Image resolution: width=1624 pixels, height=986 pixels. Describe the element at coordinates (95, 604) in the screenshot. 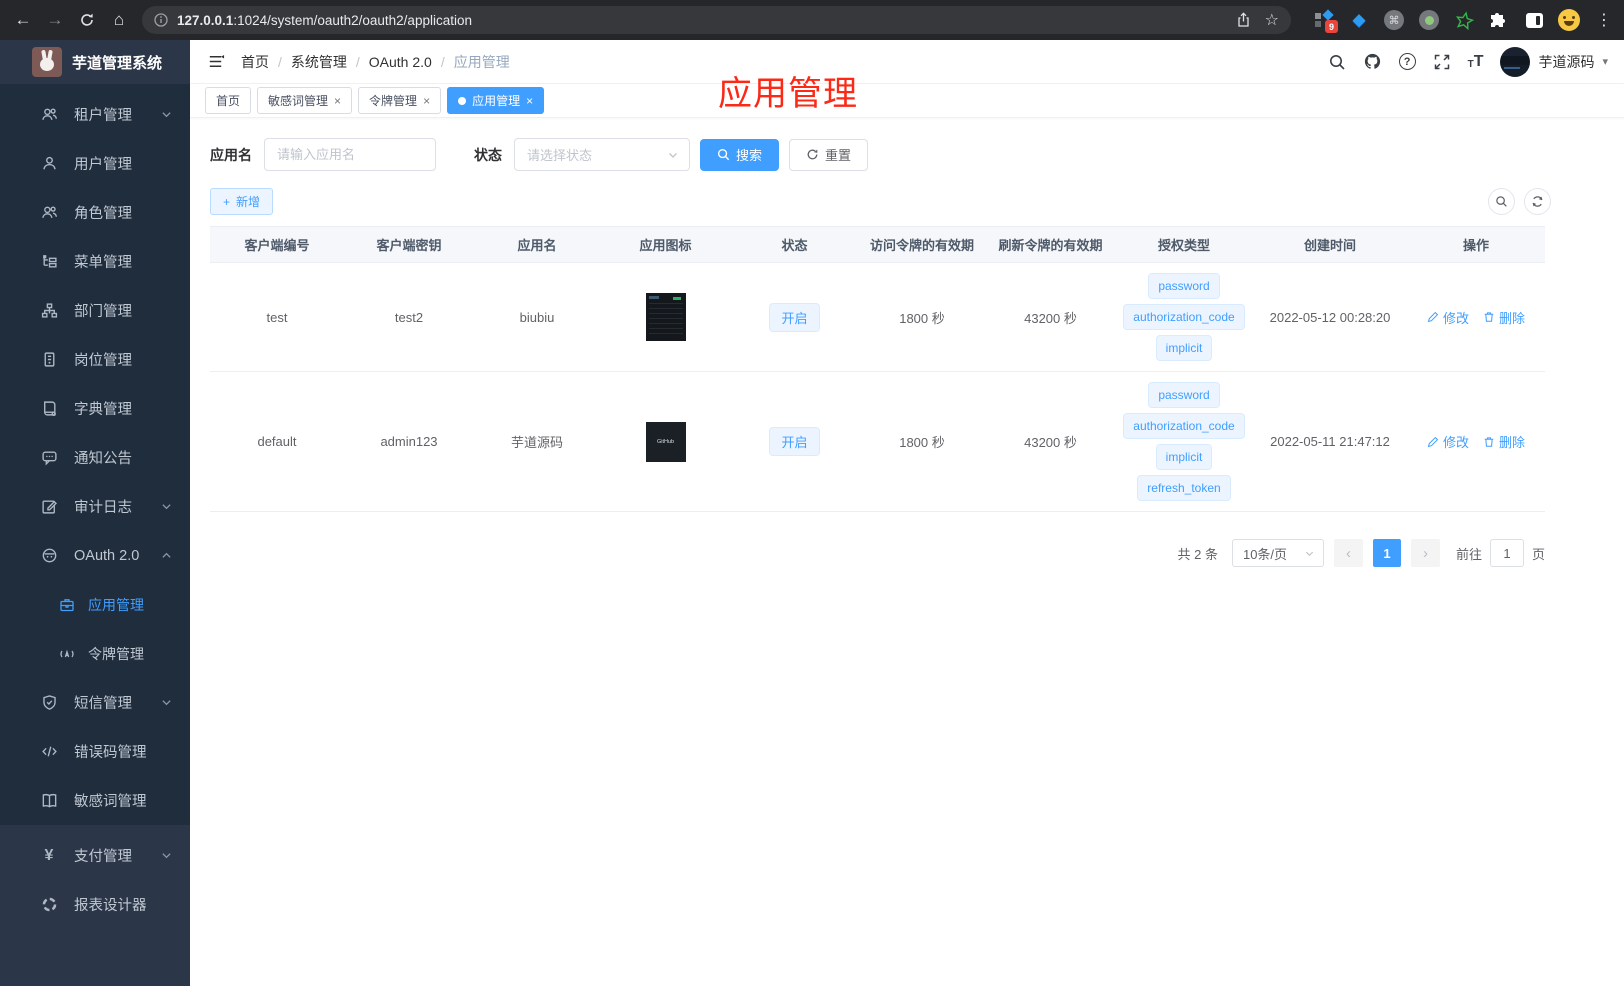

I see `sidebar-item-oauth-application: 应用管理` at that location.